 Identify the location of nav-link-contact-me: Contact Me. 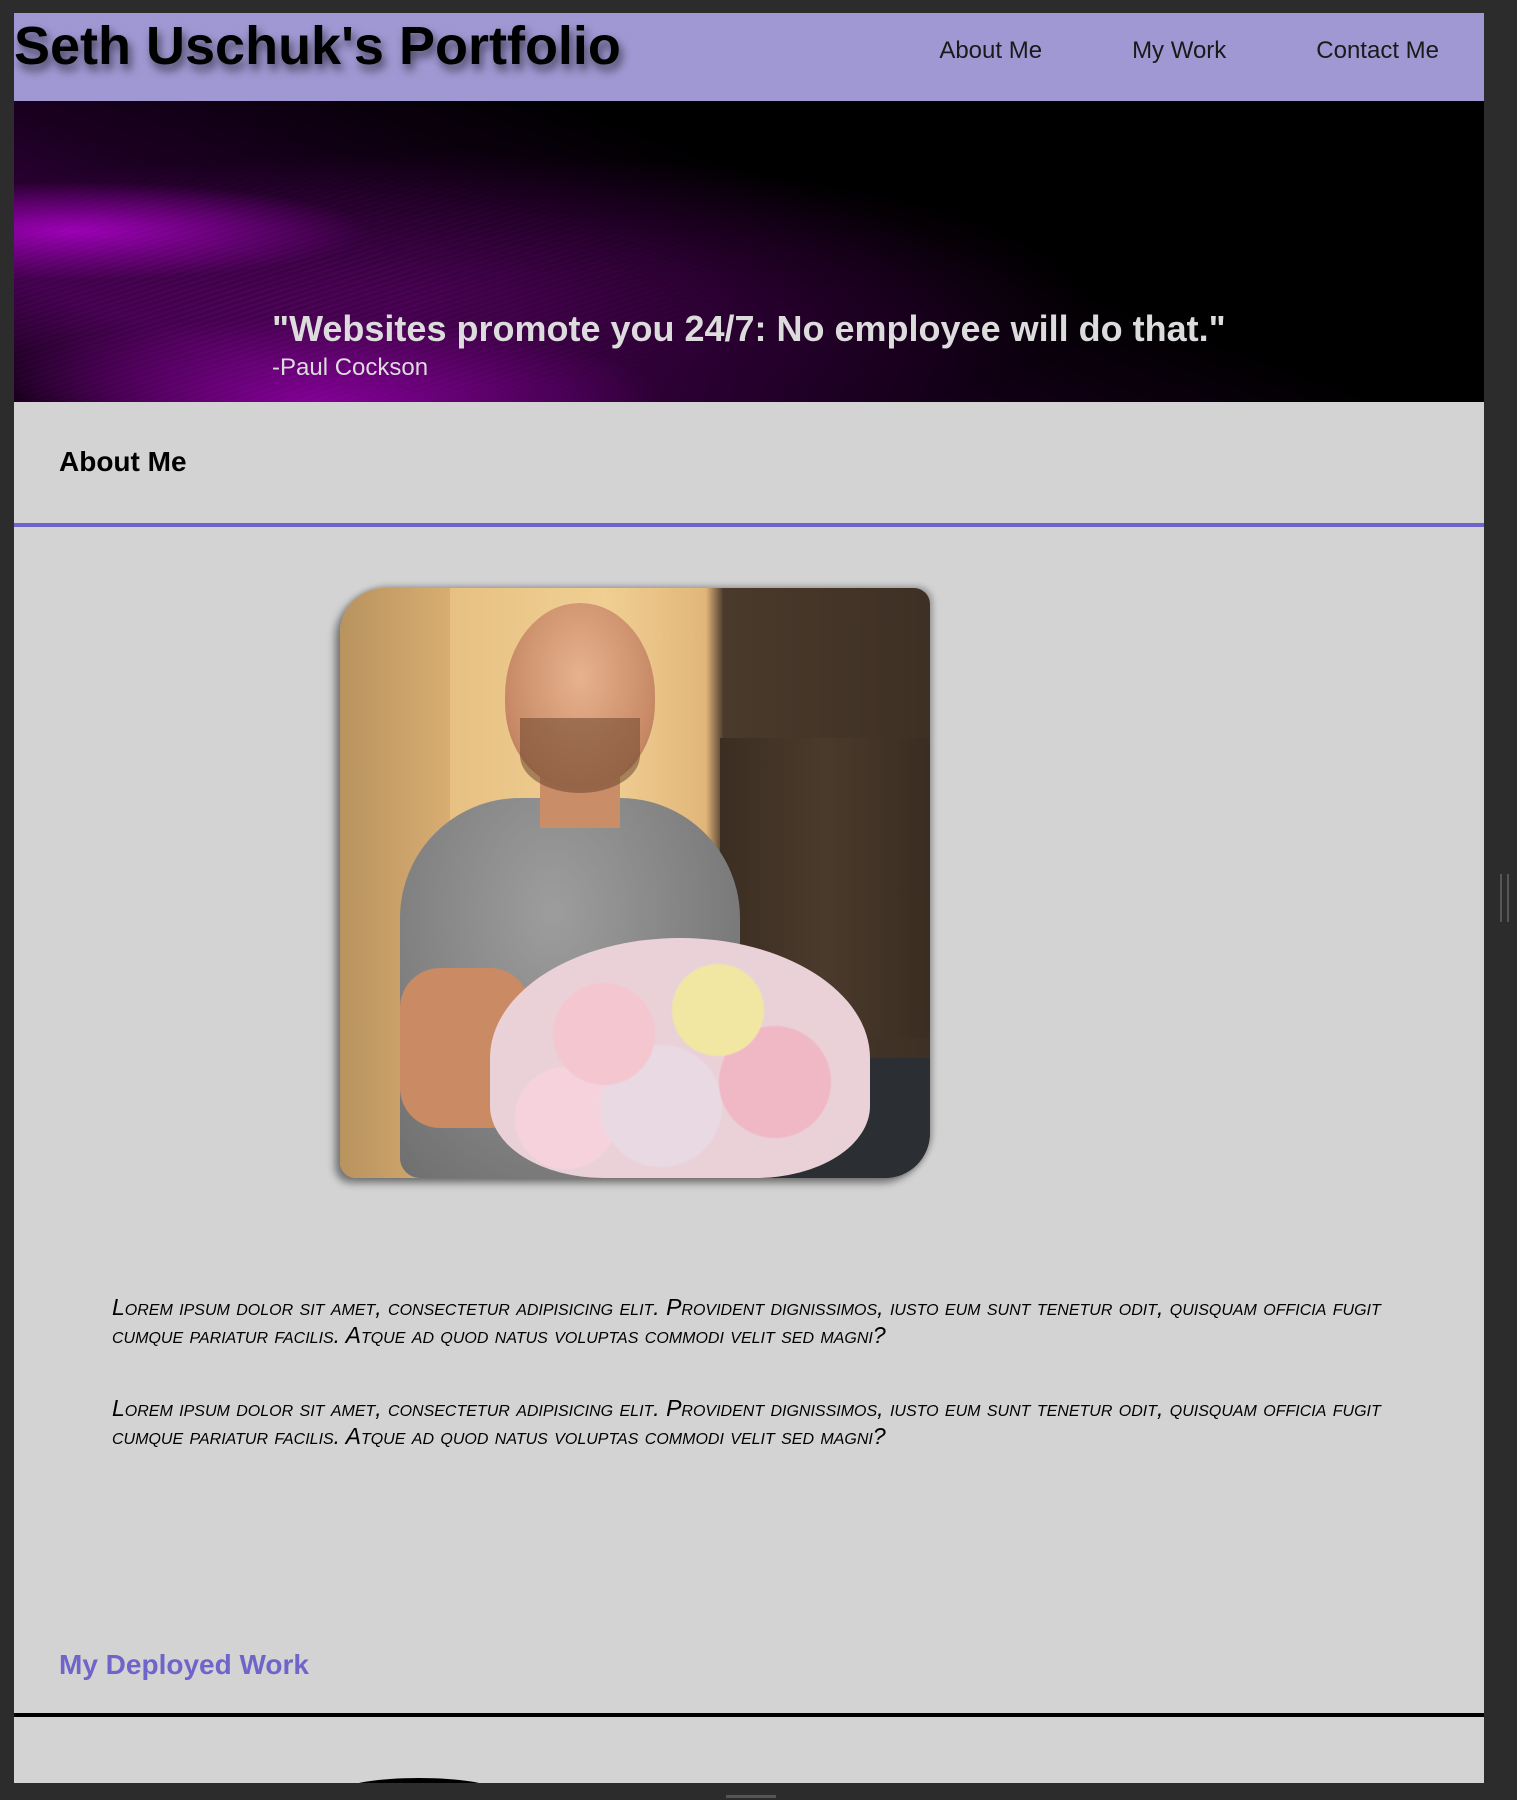
(1377, 51).